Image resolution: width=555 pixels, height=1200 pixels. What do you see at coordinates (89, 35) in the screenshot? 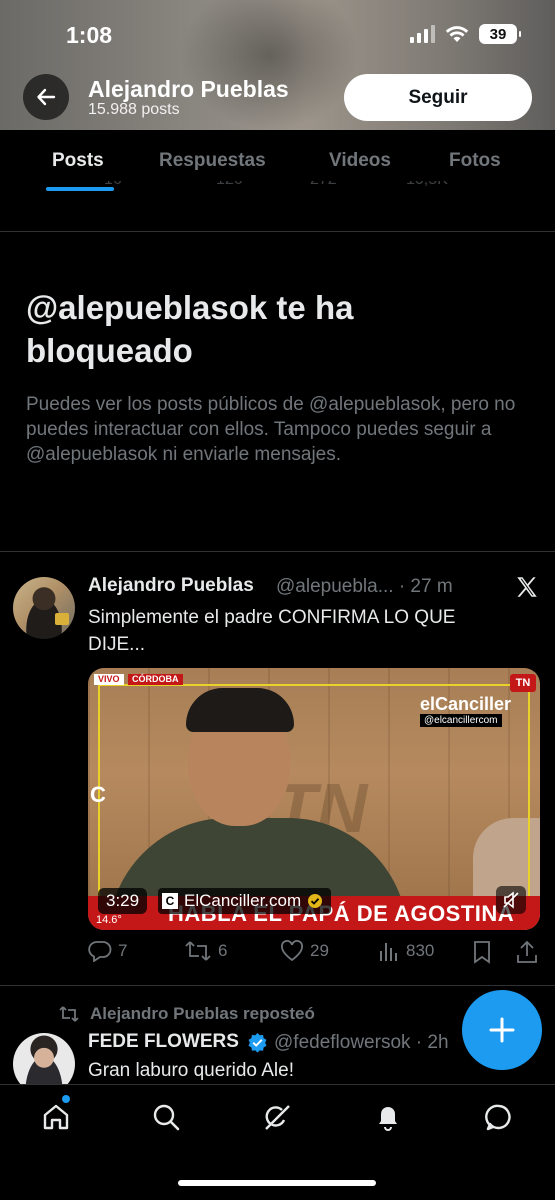
I see `status-time: 1:08` at bounding box center [89, 35].